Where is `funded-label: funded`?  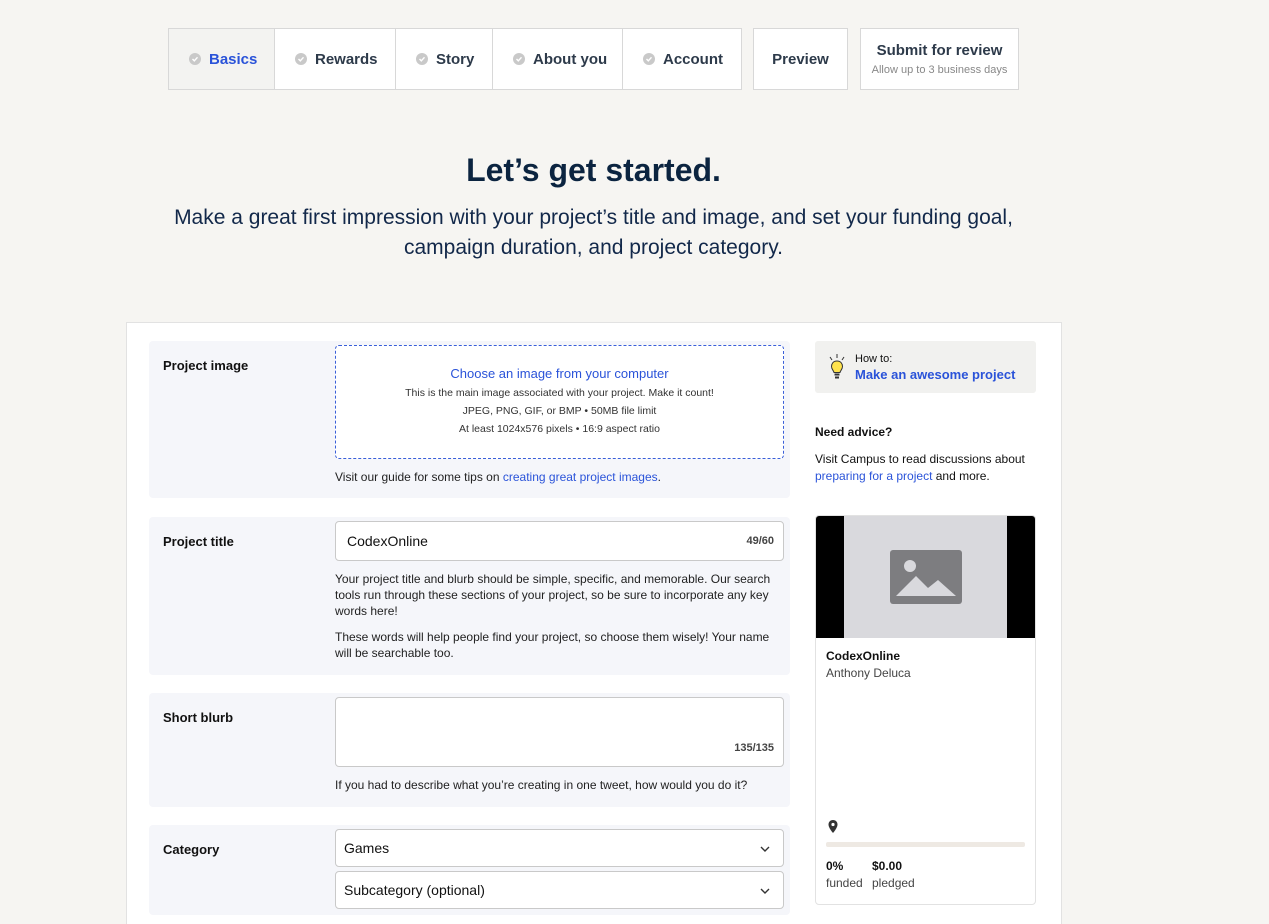 funded-label: funded is located at coordinates (844, 883).